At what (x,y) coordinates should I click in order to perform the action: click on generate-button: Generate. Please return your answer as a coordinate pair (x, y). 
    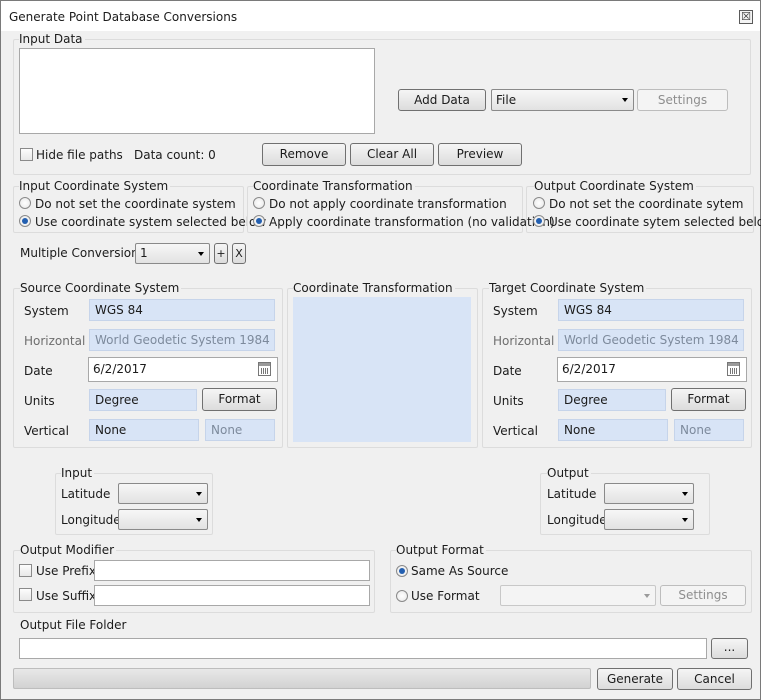
    Looking at the image, I should click on (635, 679).